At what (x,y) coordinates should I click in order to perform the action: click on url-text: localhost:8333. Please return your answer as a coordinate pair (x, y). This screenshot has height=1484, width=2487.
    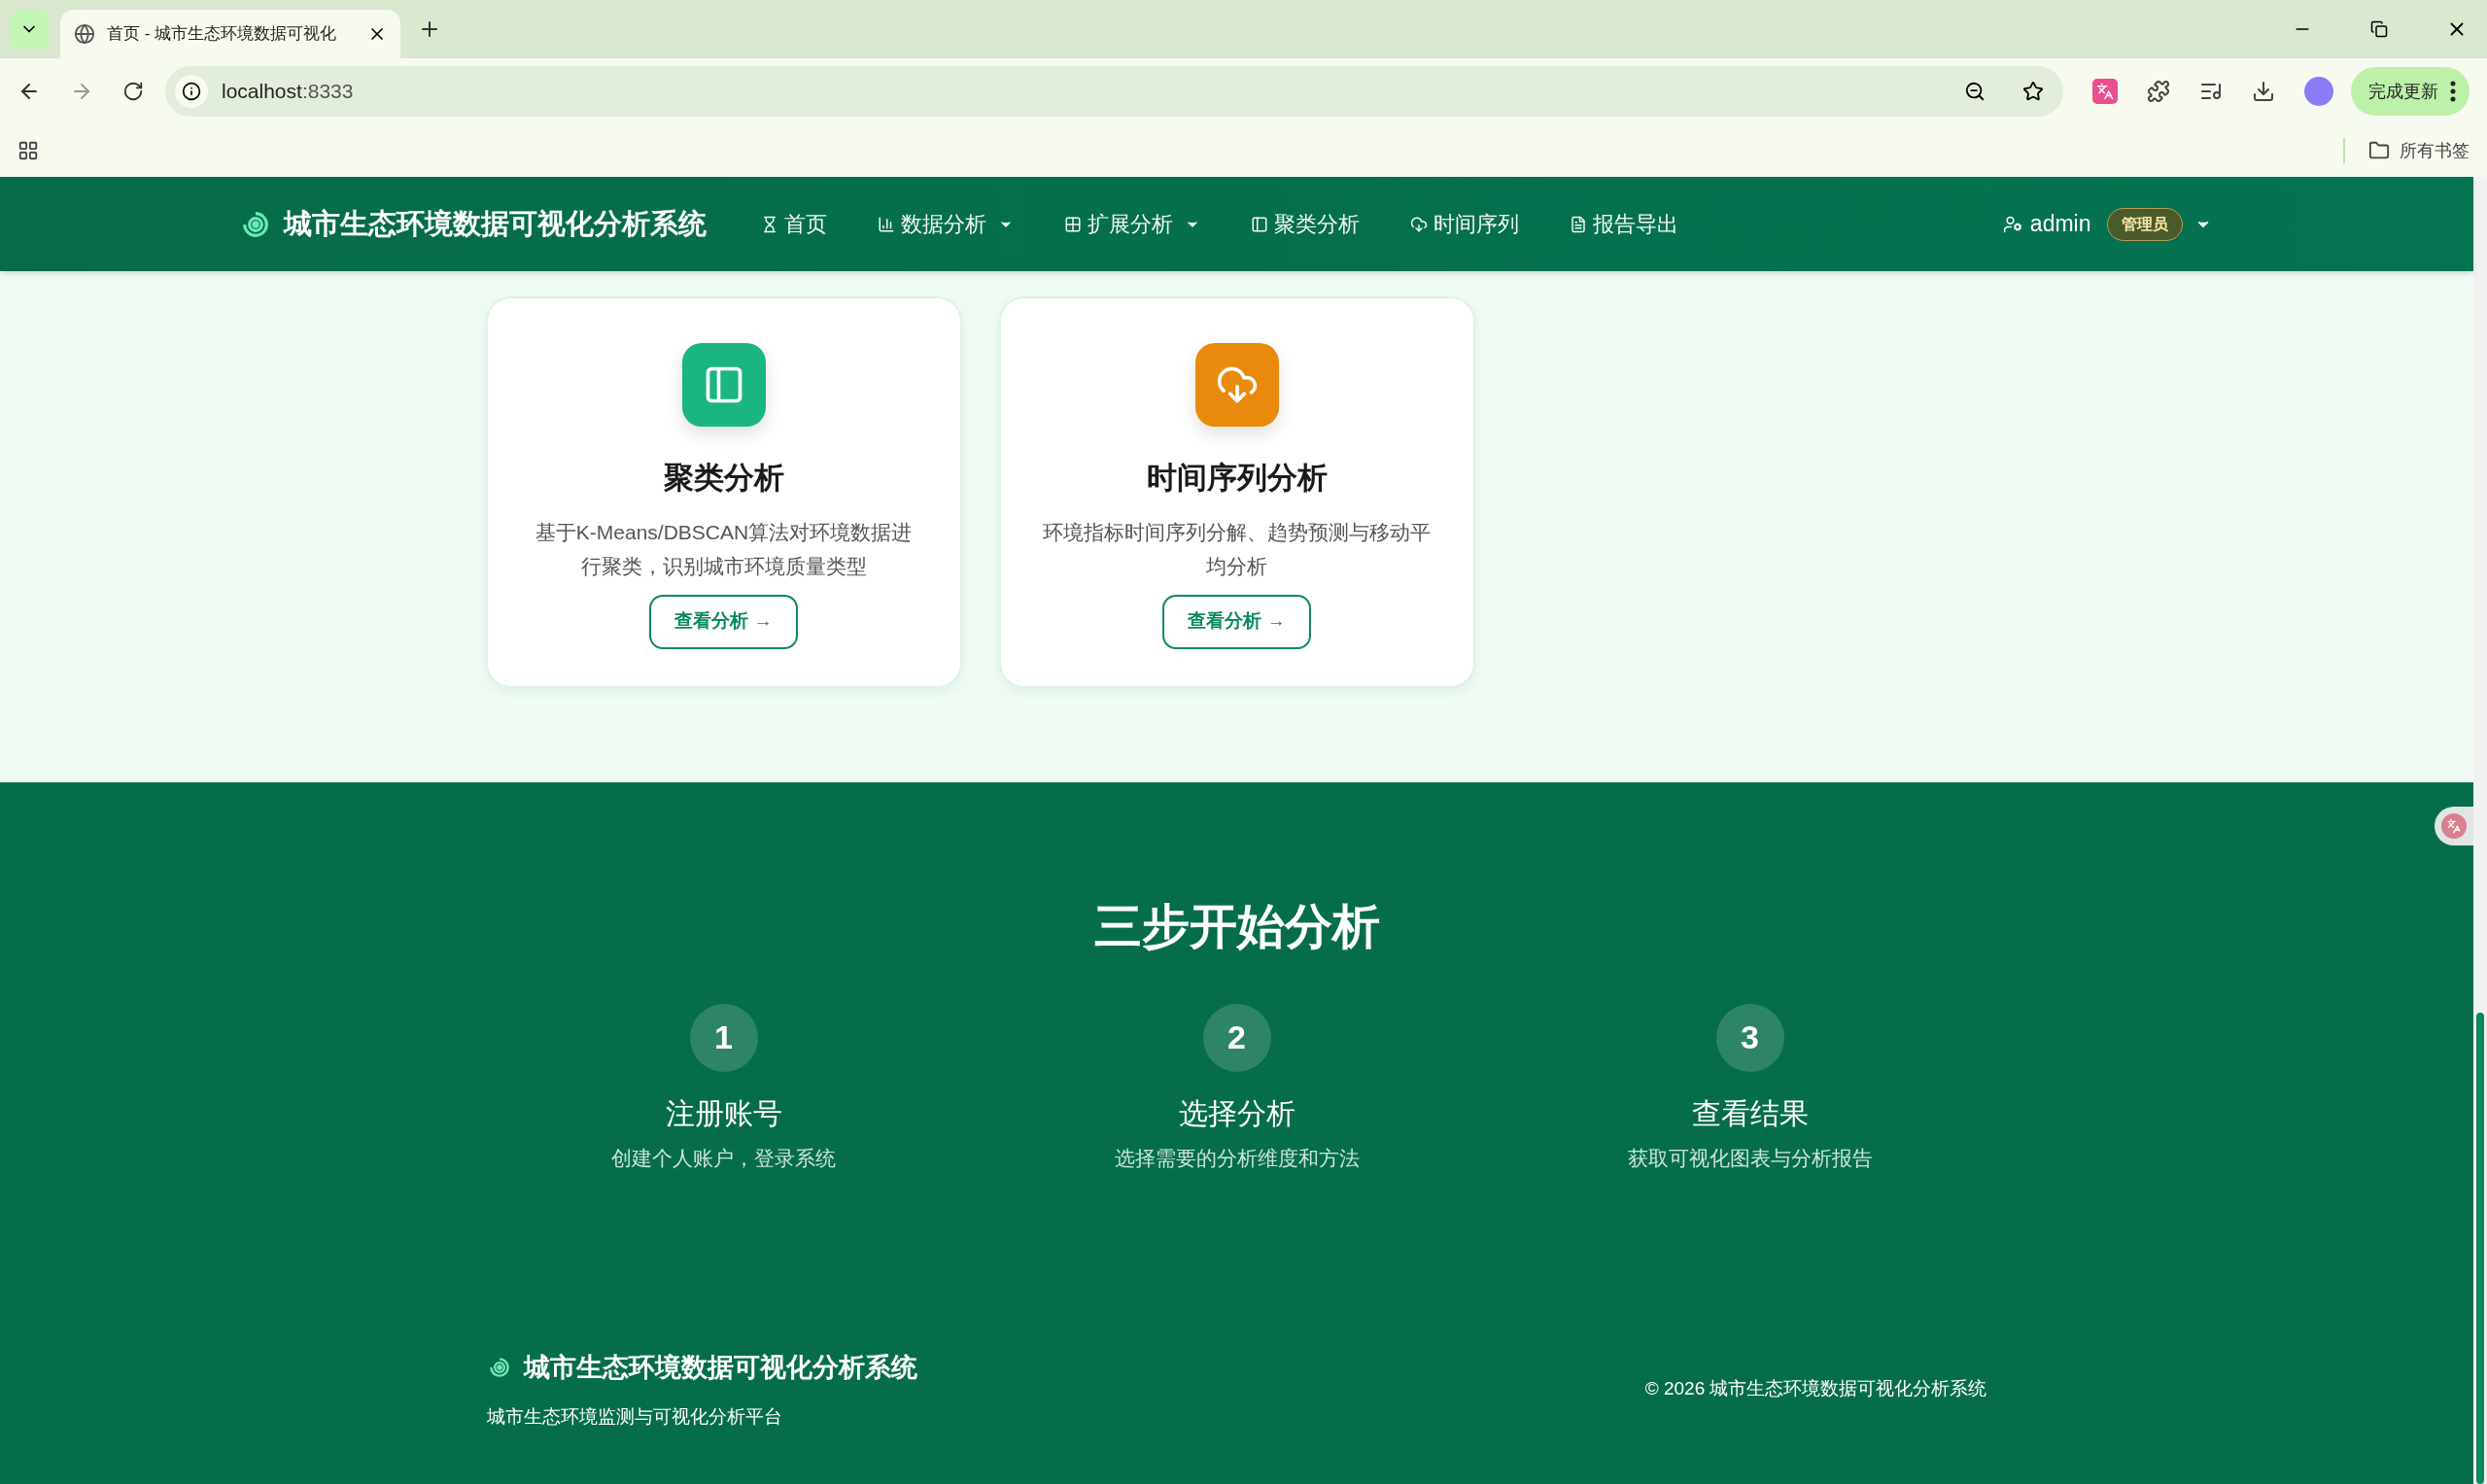
    Looking at the image, I should click on (288, 92).